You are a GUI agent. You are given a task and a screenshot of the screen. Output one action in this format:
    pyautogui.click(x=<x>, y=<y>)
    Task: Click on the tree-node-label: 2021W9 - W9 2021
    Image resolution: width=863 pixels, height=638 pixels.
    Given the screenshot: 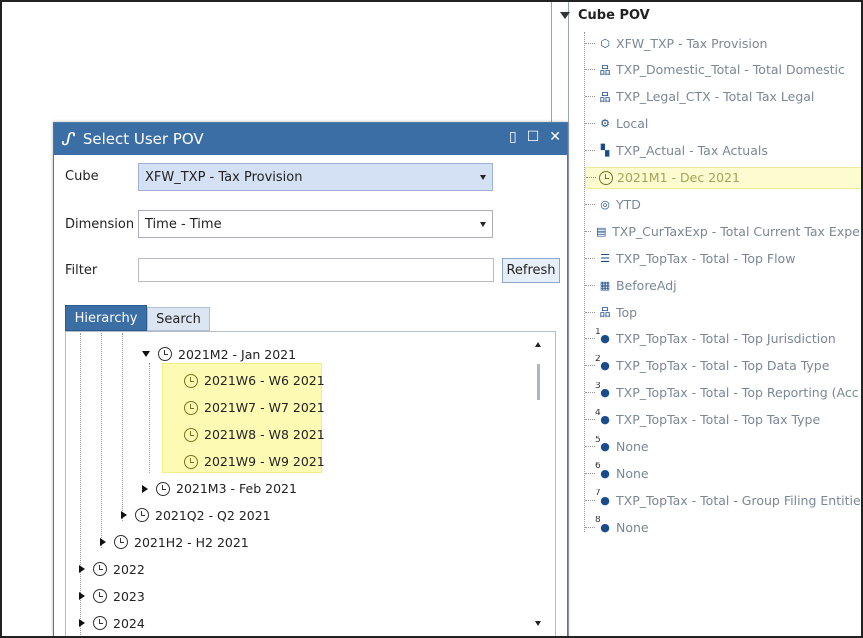 What is the action you would take?
    pyautogui.click(x=264, y=462)
    